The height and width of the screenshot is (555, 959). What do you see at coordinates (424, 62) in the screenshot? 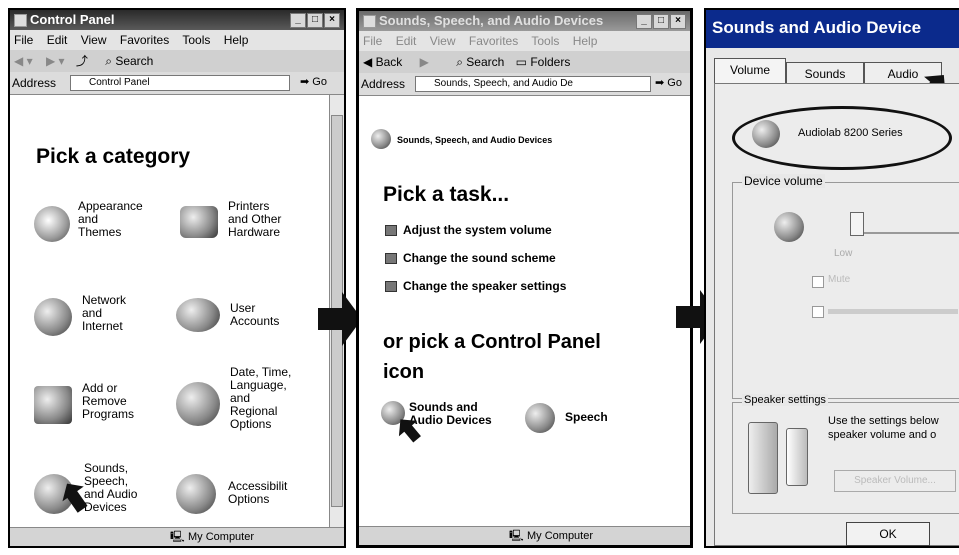
I see `forward-icon: ▶` at bounding box center [424, 62].